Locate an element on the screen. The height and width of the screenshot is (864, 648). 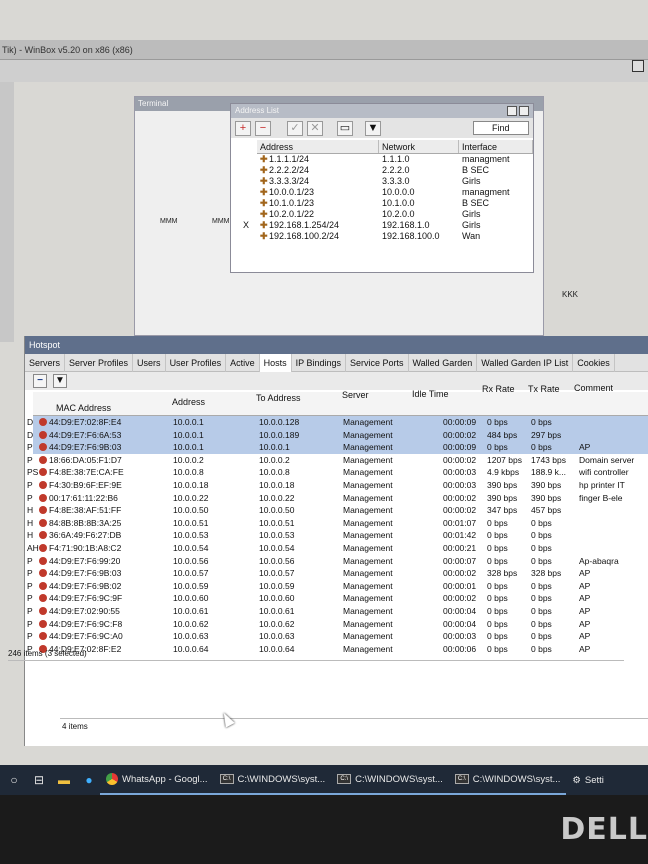
mac-text: 44:D9:E7:02:8F:E4 is located at coordinates (85, 422).